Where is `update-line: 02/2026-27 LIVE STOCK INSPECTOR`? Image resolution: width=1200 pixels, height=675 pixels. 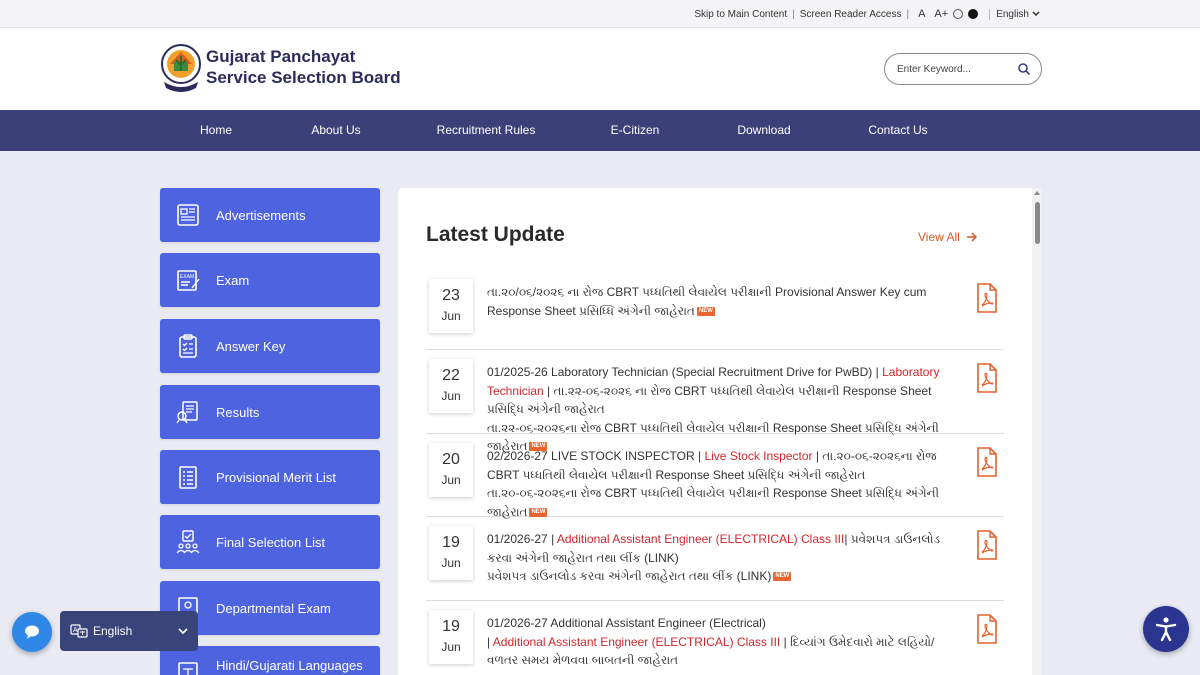
update-line: 02/2026-27 LIVE STOCK INSPECTOR is located at coordinates (591, 456).